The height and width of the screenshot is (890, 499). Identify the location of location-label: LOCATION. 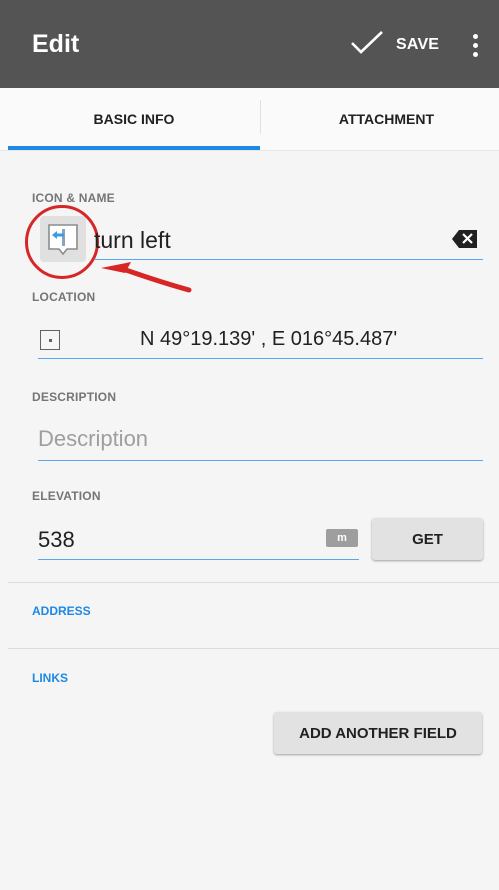
(64, 297).